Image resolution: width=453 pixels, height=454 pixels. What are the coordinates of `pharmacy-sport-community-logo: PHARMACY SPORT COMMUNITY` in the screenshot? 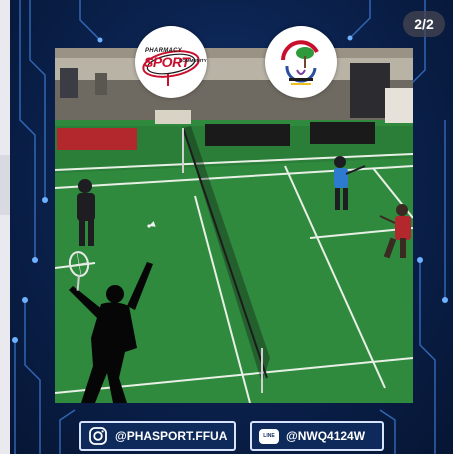 It's located at (171, 62).